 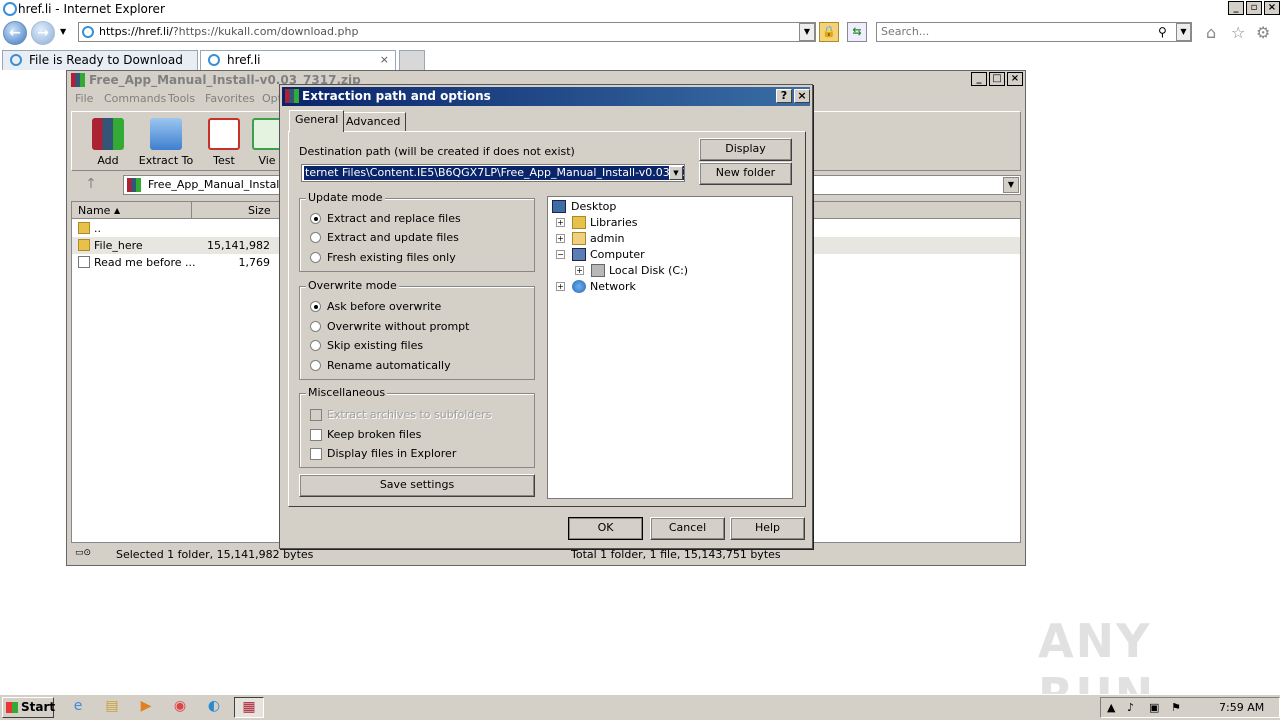 I want to click on start-button: Start, so click(x=29, y=707).